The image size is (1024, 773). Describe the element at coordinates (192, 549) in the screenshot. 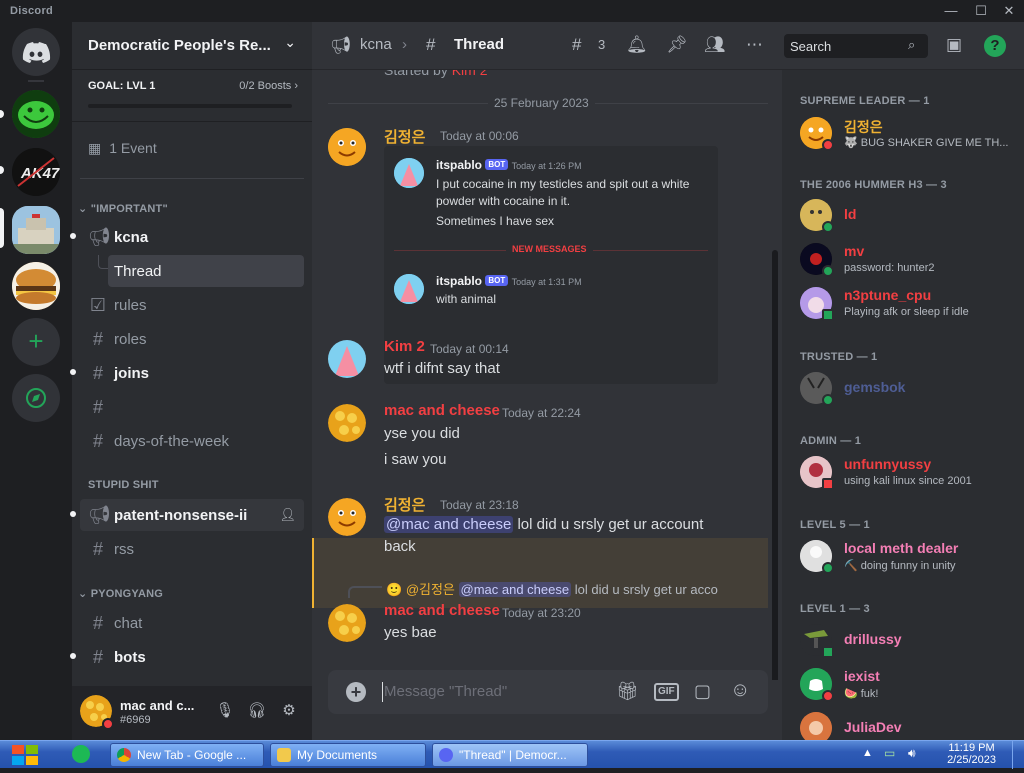

I see `channel-rss: # rss` at that location.